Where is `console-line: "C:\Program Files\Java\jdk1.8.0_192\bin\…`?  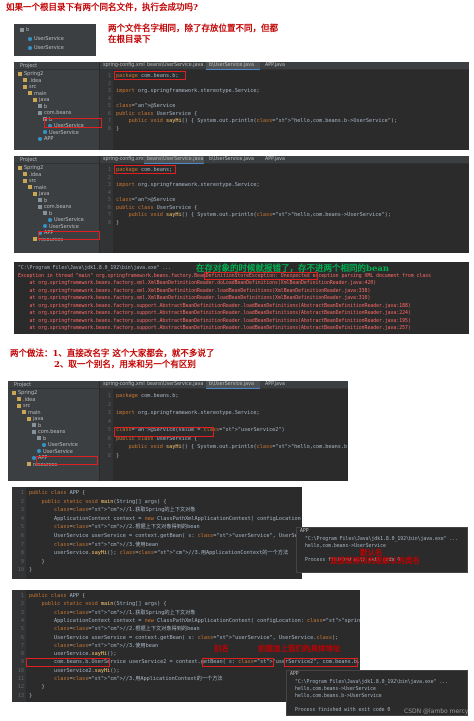 console-line: "C:\Program Files\Java\jdk1.8.0_192\bin\… is located at coordinates (95, 268).